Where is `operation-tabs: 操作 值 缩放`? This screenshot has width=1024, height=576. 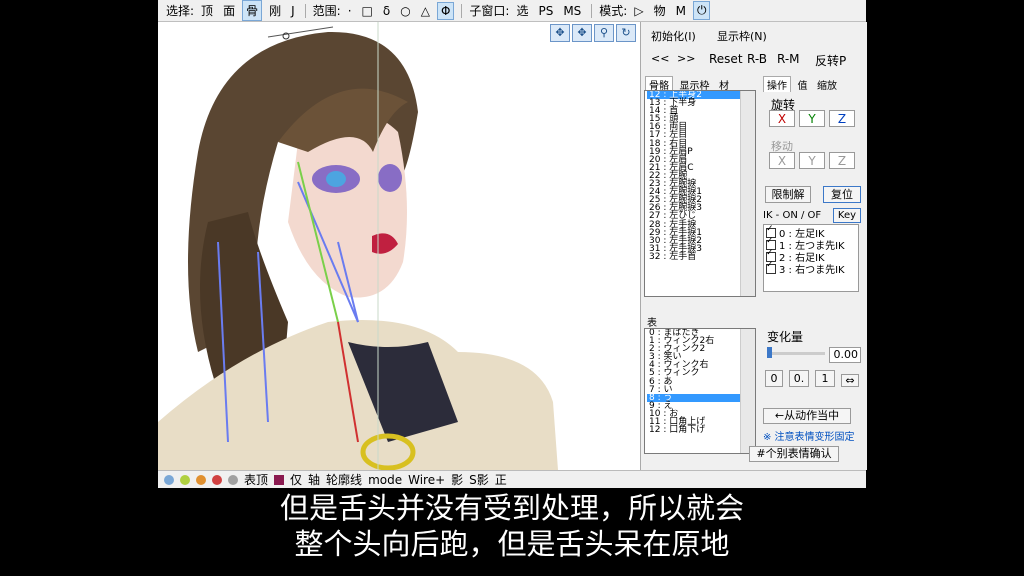 operation-tabs: 操作 值 缩放 is located at coordinates (801, 84).